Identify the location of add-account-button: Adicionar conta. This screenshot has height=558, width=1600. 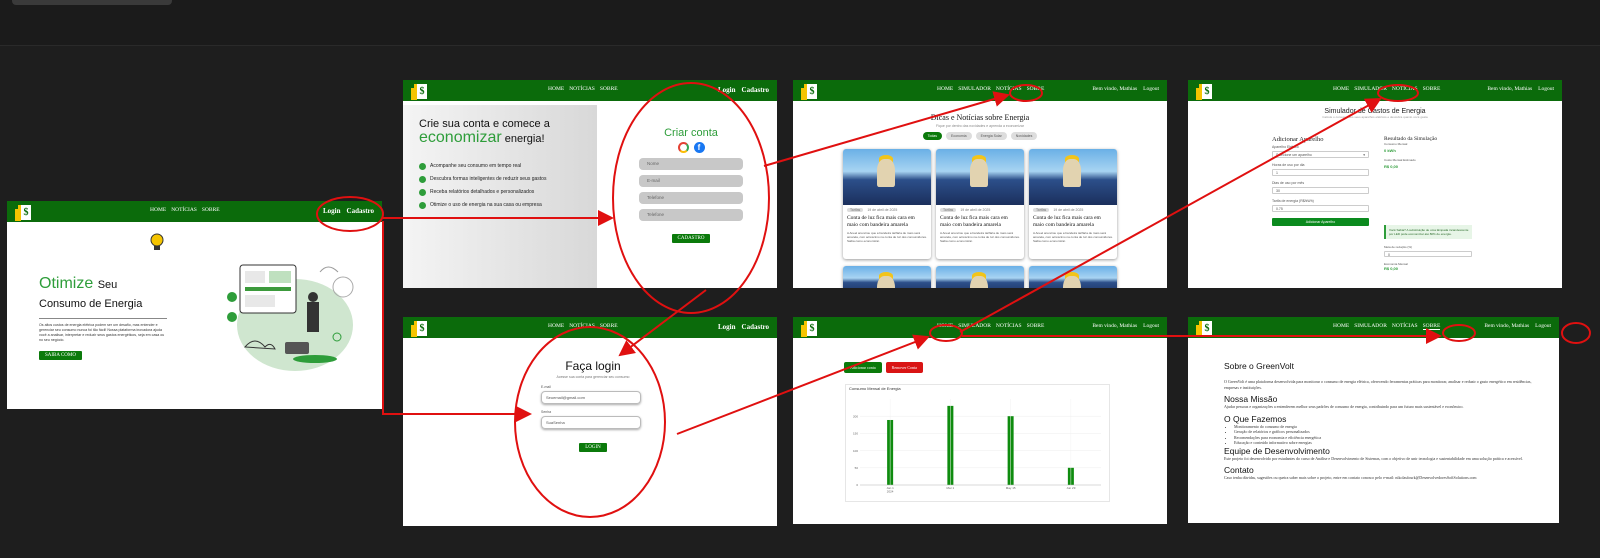
(863, 367).